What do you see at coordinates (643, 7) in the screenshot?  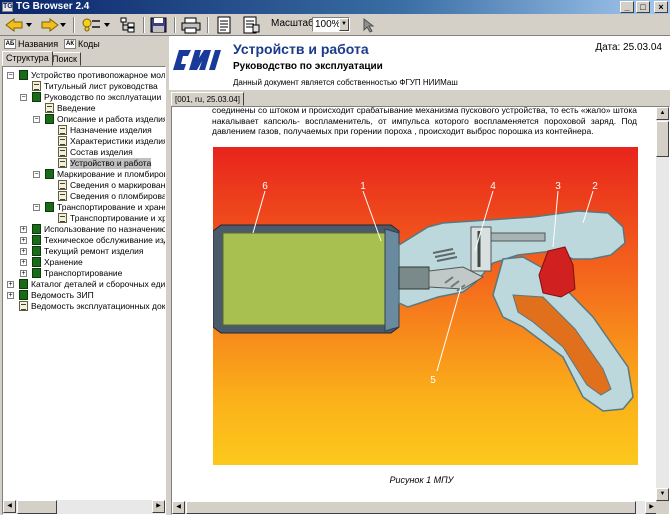 I see `maximize-button: □` at bounding box center [643, 7].